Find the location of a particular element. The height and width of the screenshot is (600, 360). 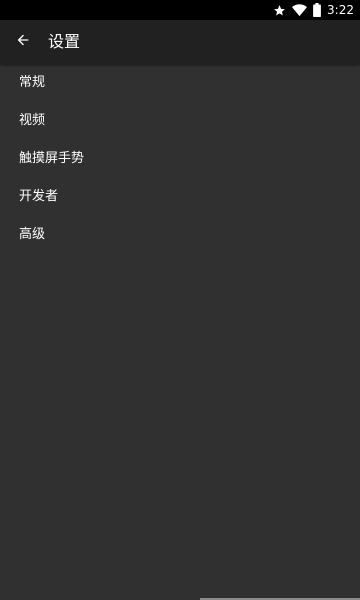

star-icon is located at coordinates (279, 10).